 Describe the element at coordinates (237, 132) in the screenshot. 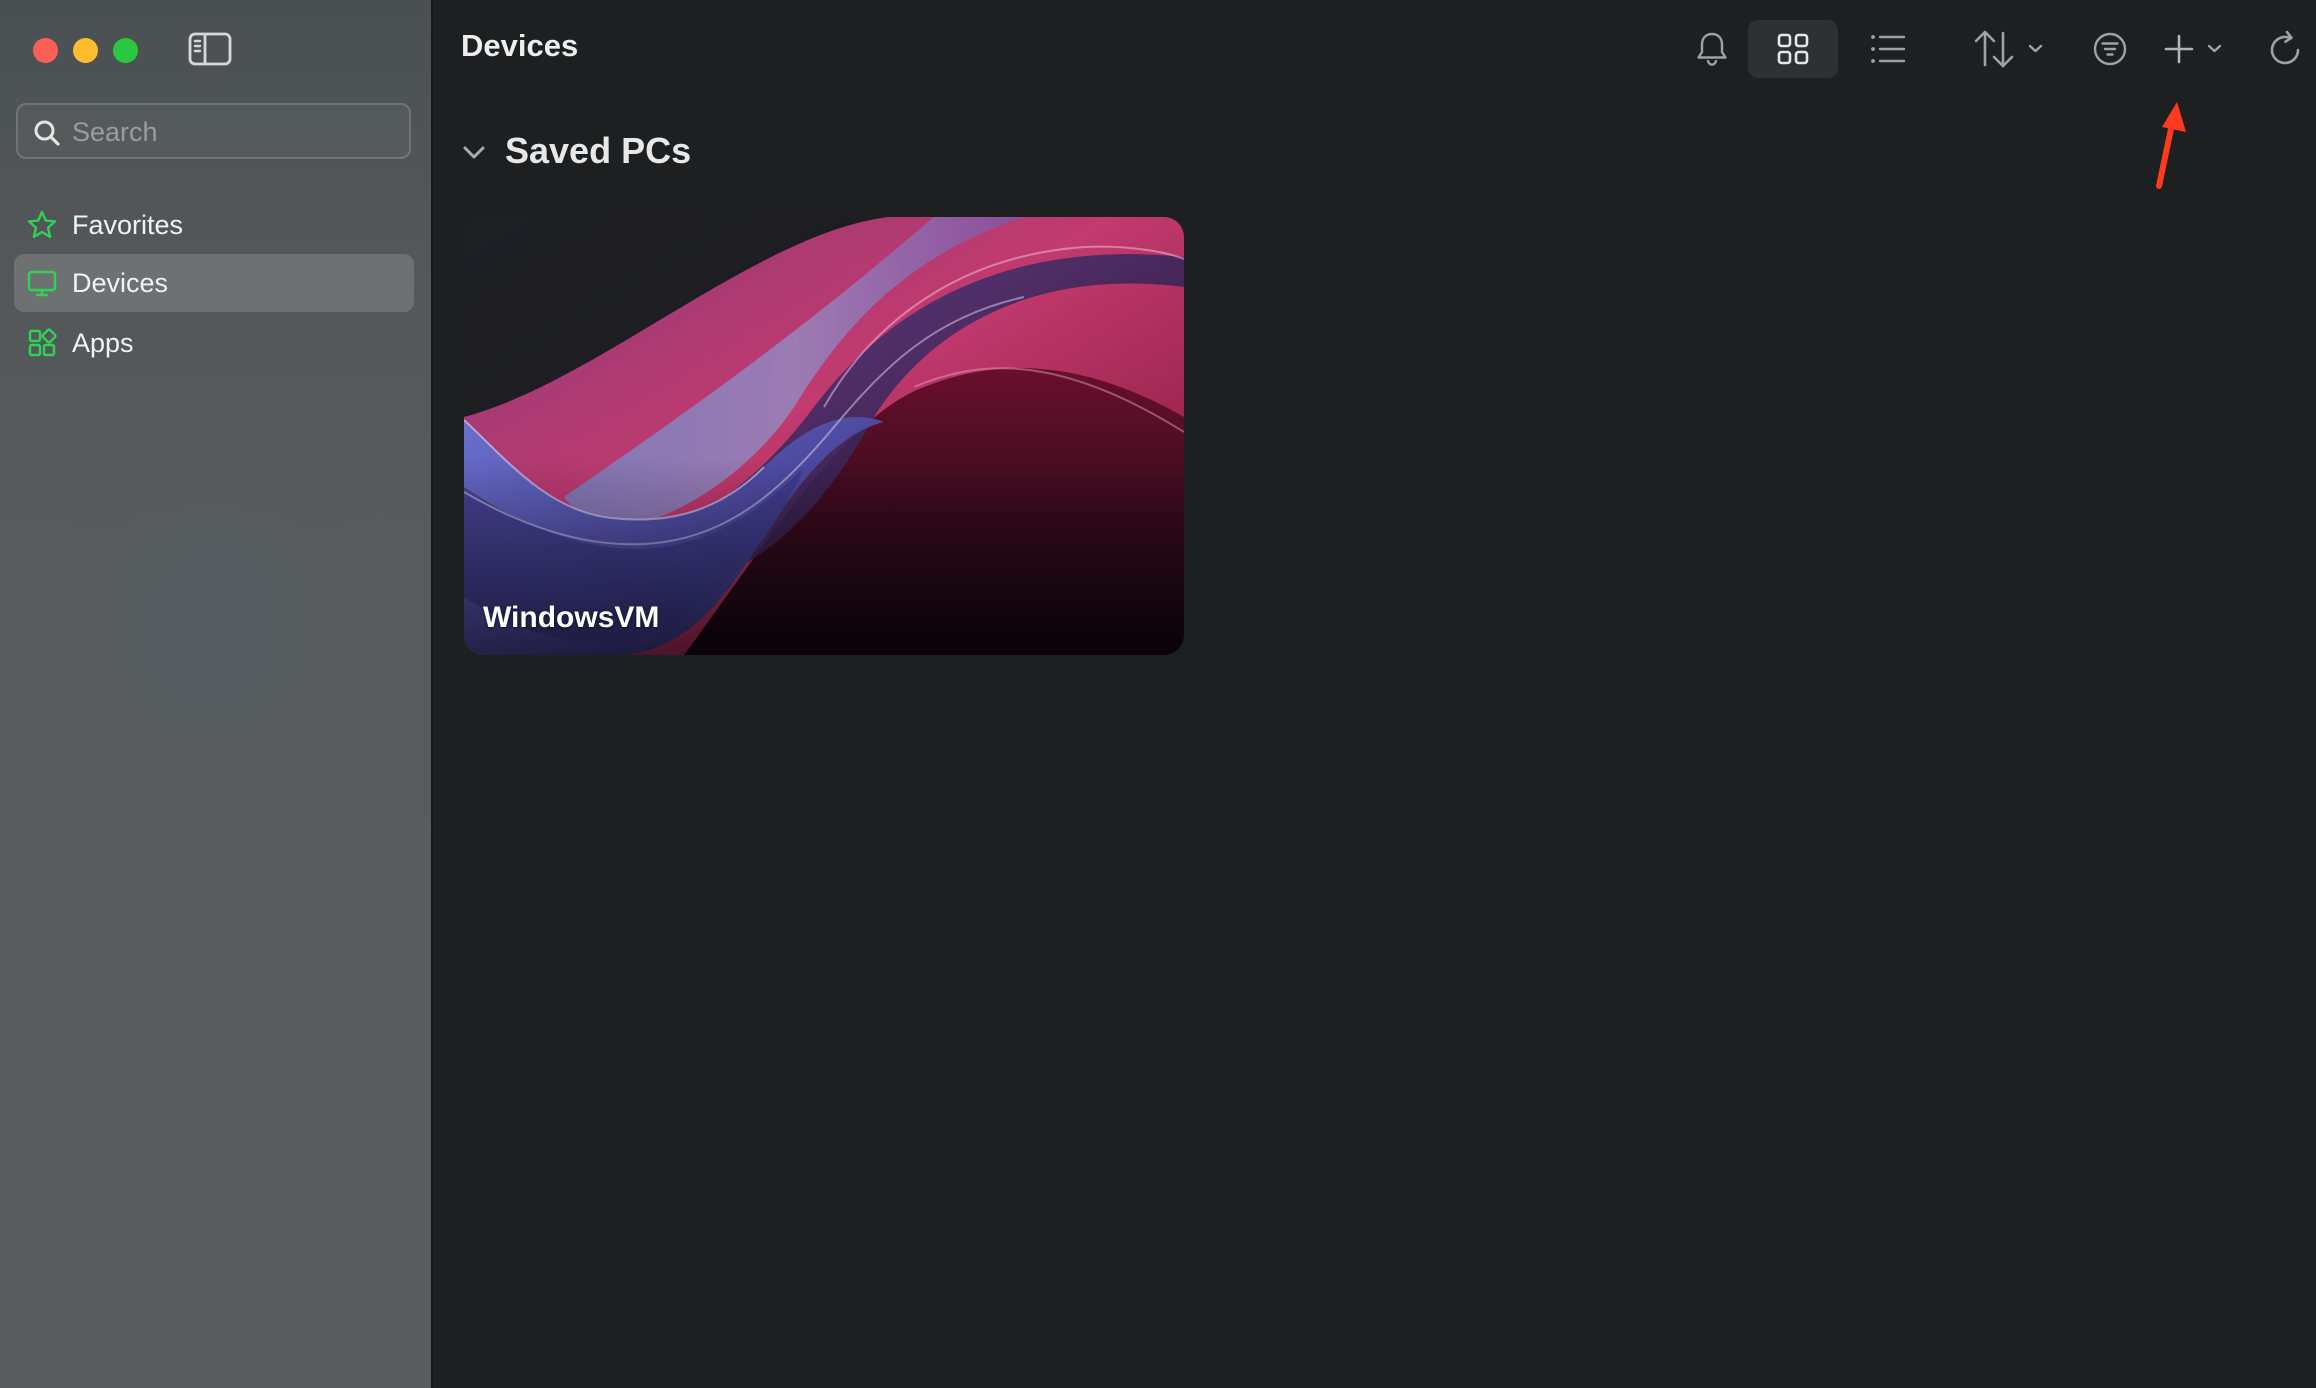

I see `search-input` at that location.